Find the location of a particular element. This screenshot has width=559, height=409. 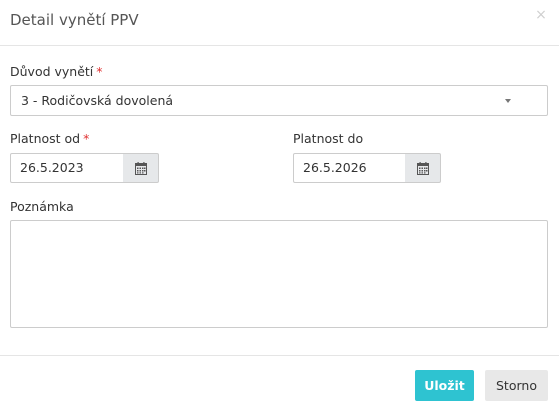

valid-from-label-text: Platnost od is located at coordinates (45, 138).